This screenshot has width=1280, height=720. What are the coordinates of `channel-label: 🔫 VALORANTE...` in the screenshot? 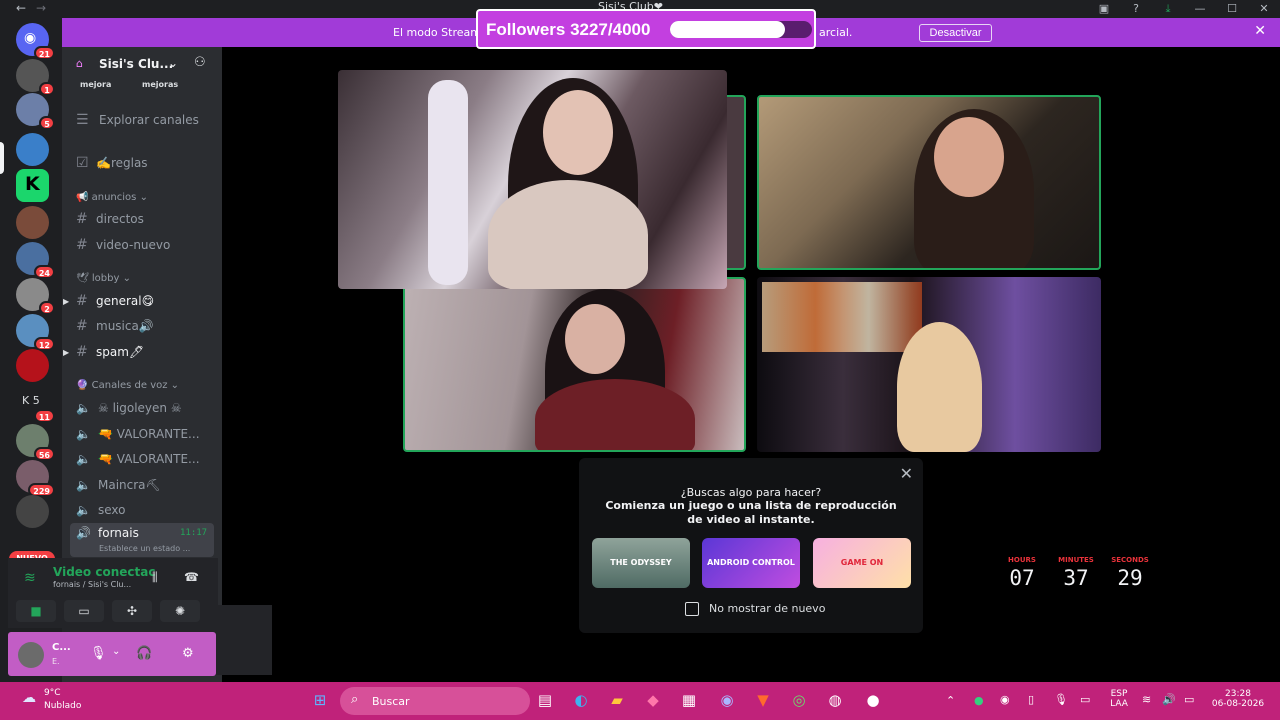 It's located at (149, 434).